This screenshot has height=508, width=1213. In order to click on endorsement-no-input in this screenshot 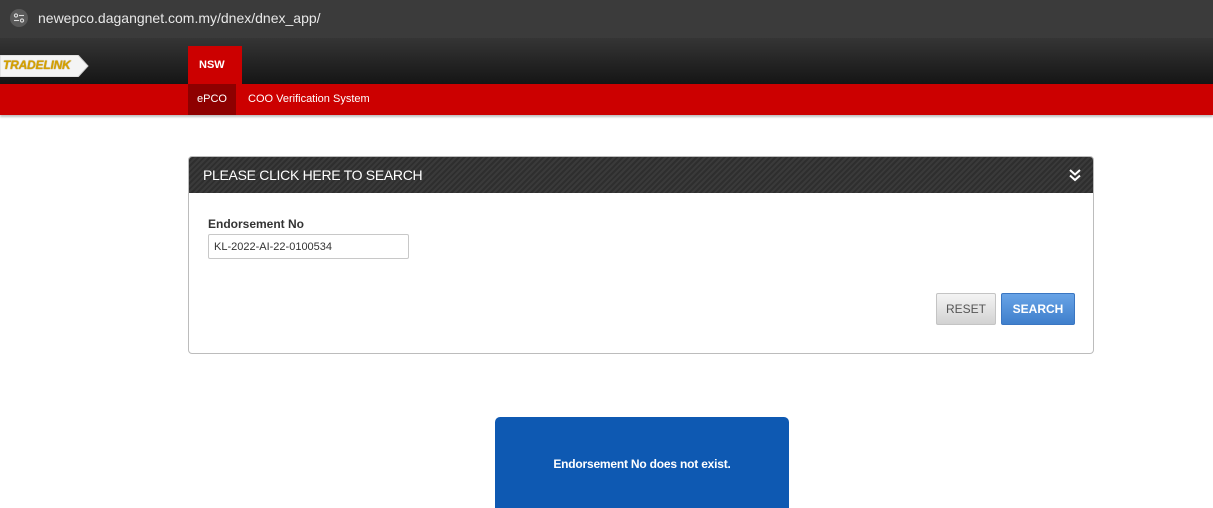, I will do `click(308, 246)`.